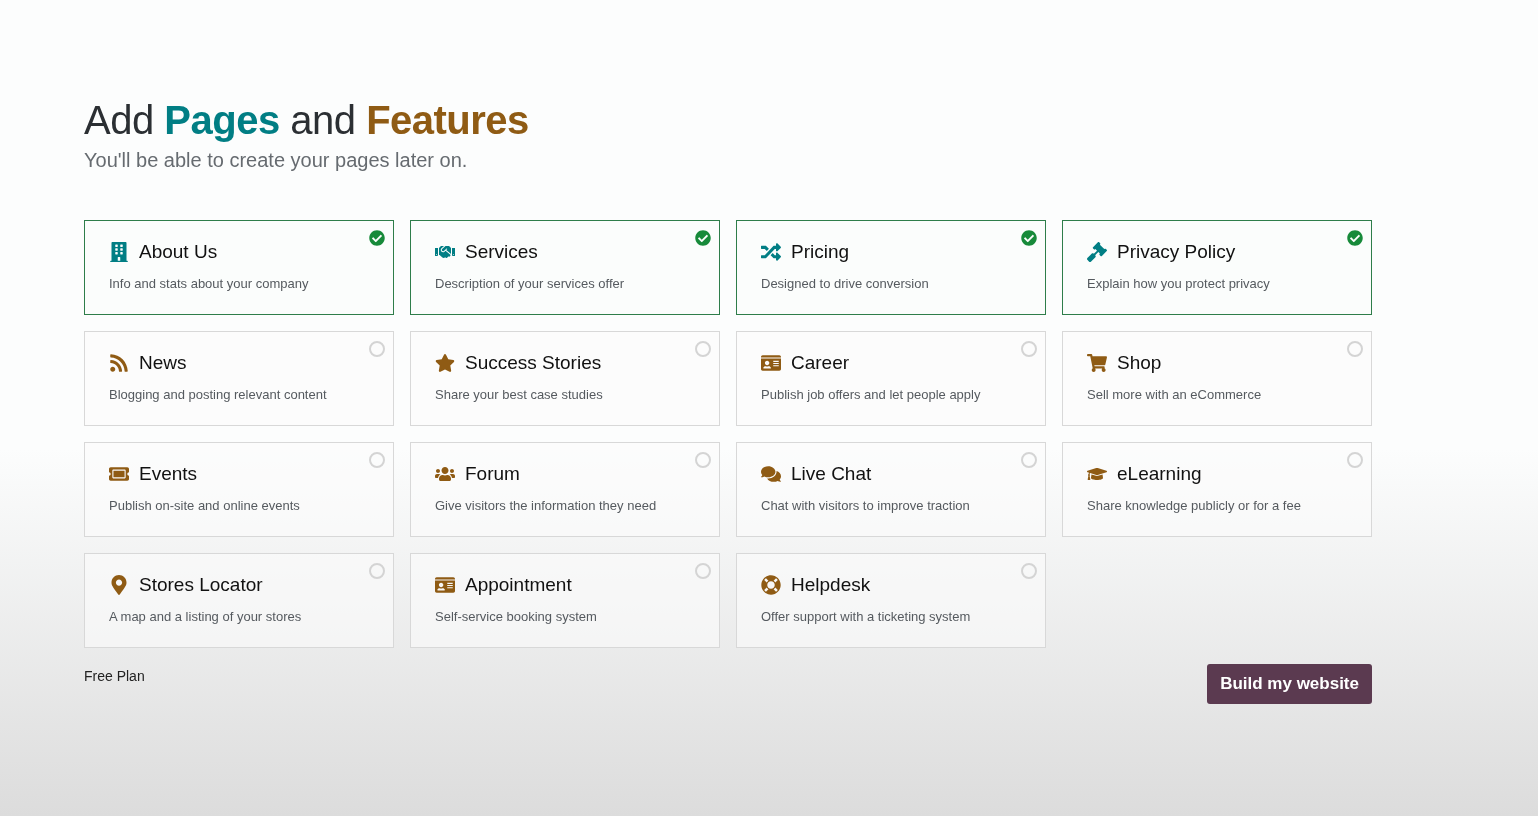  Describe the element at coordinates (533, 363) in the screenshot. I see `feature-name: Success Stories` at that location.